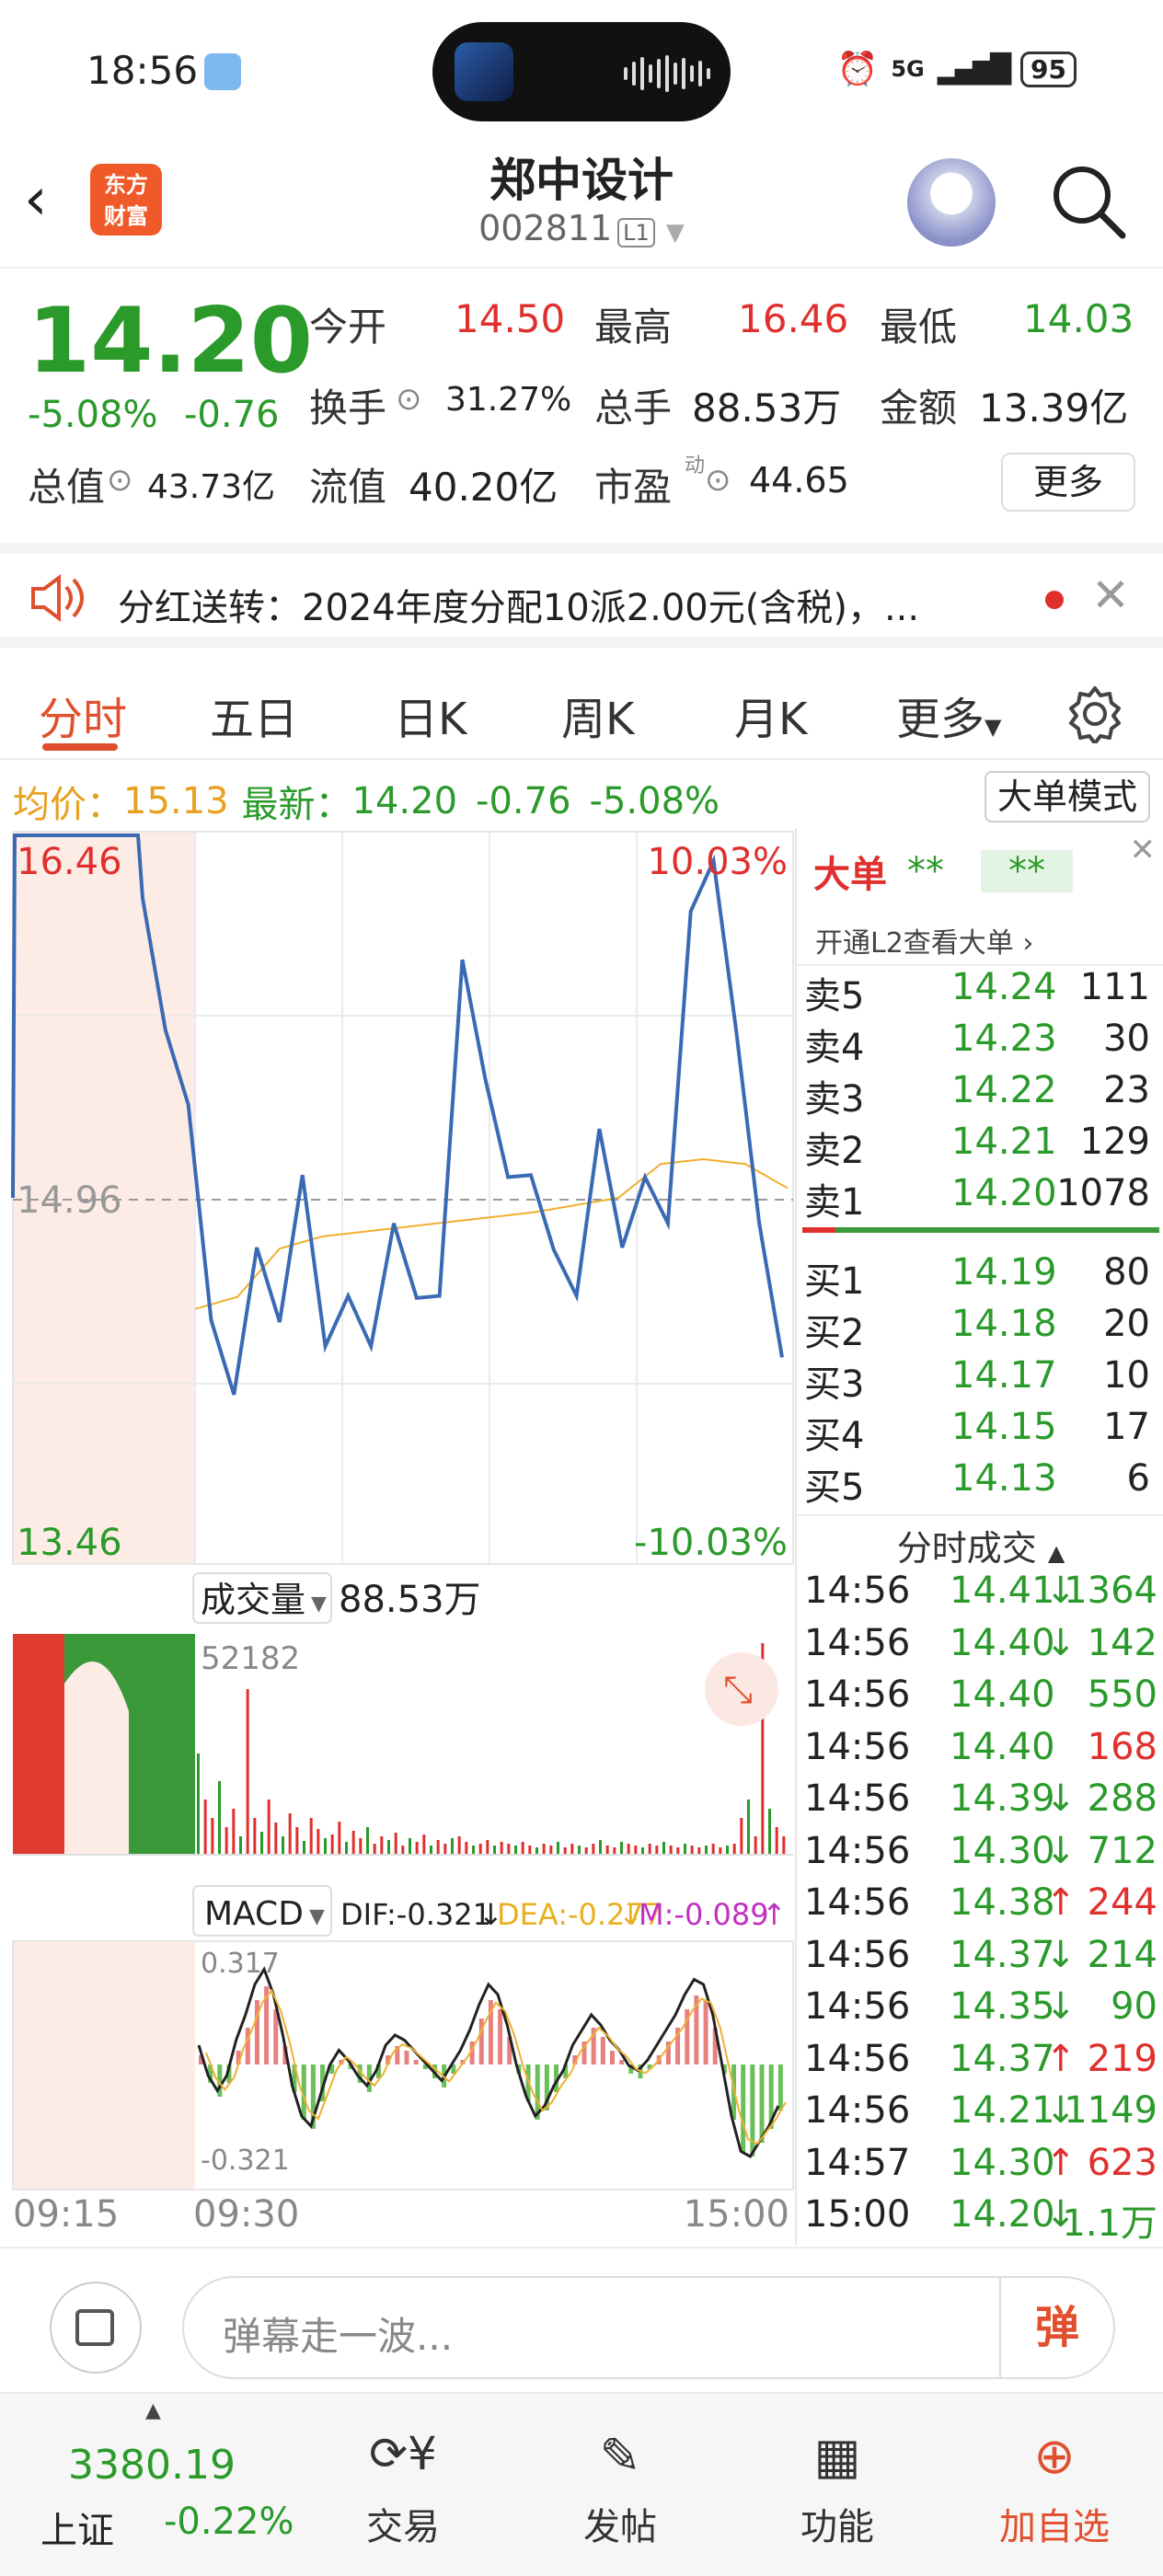  What do you see at coordinates (430, 715) in the screenshot?
I see `tab-daily-k: 日K` at bounding box center [430, 715].